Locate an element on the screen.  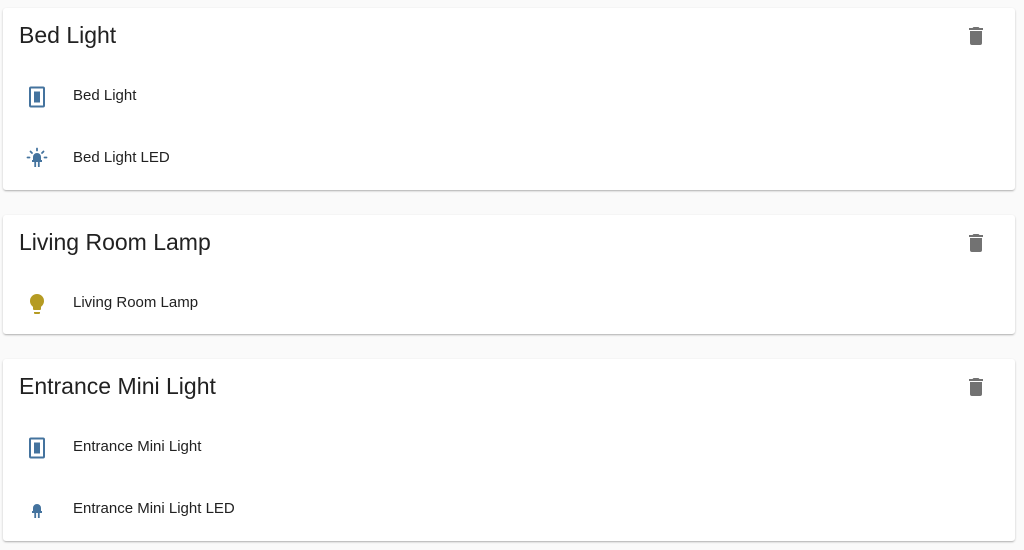
entity-row: Living Room Lamp is located at coordinates (509, 304).